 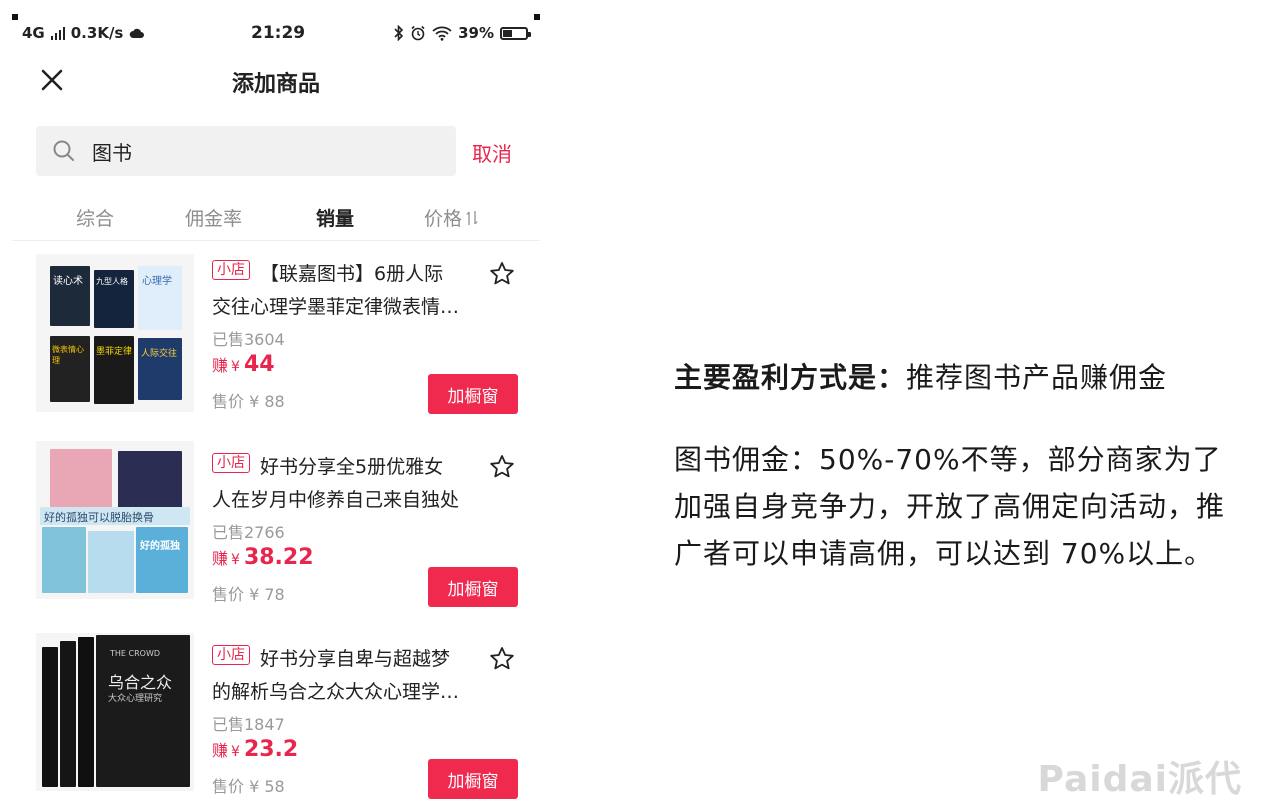 What do you see at coordinates (790, 377) in the screenshot?
I see `profit-lead: 主要盈利方式是：` at bounding box center [790, 377].